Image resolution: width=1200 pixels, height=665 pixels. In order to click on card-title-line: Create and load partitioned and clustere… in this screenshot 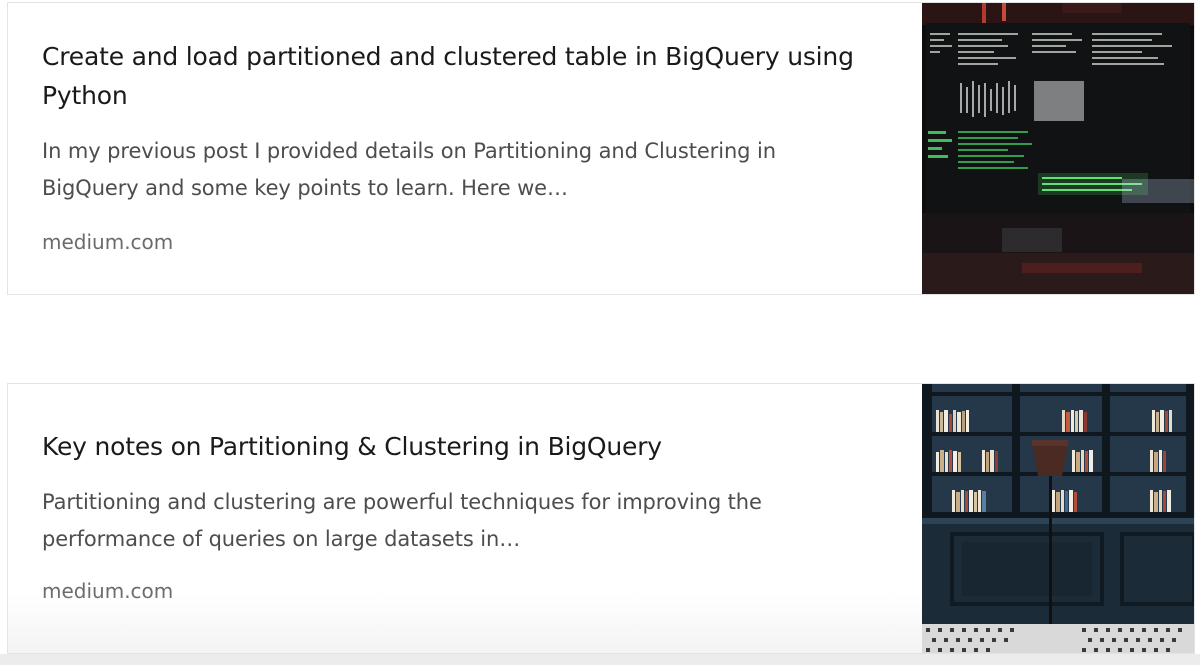, I will do `click(448, 56)`.